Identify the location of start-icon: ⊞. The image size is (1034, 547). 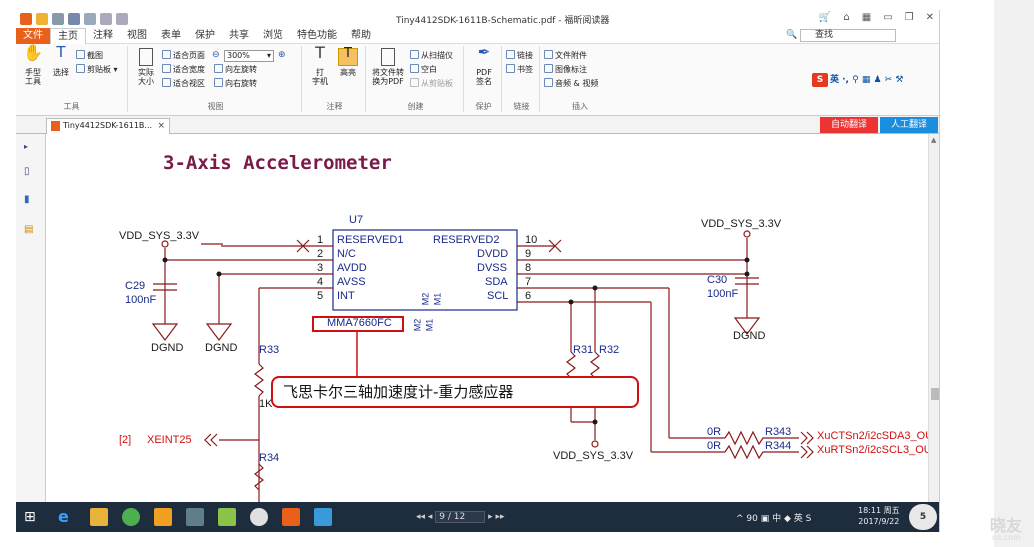
(33, 517).